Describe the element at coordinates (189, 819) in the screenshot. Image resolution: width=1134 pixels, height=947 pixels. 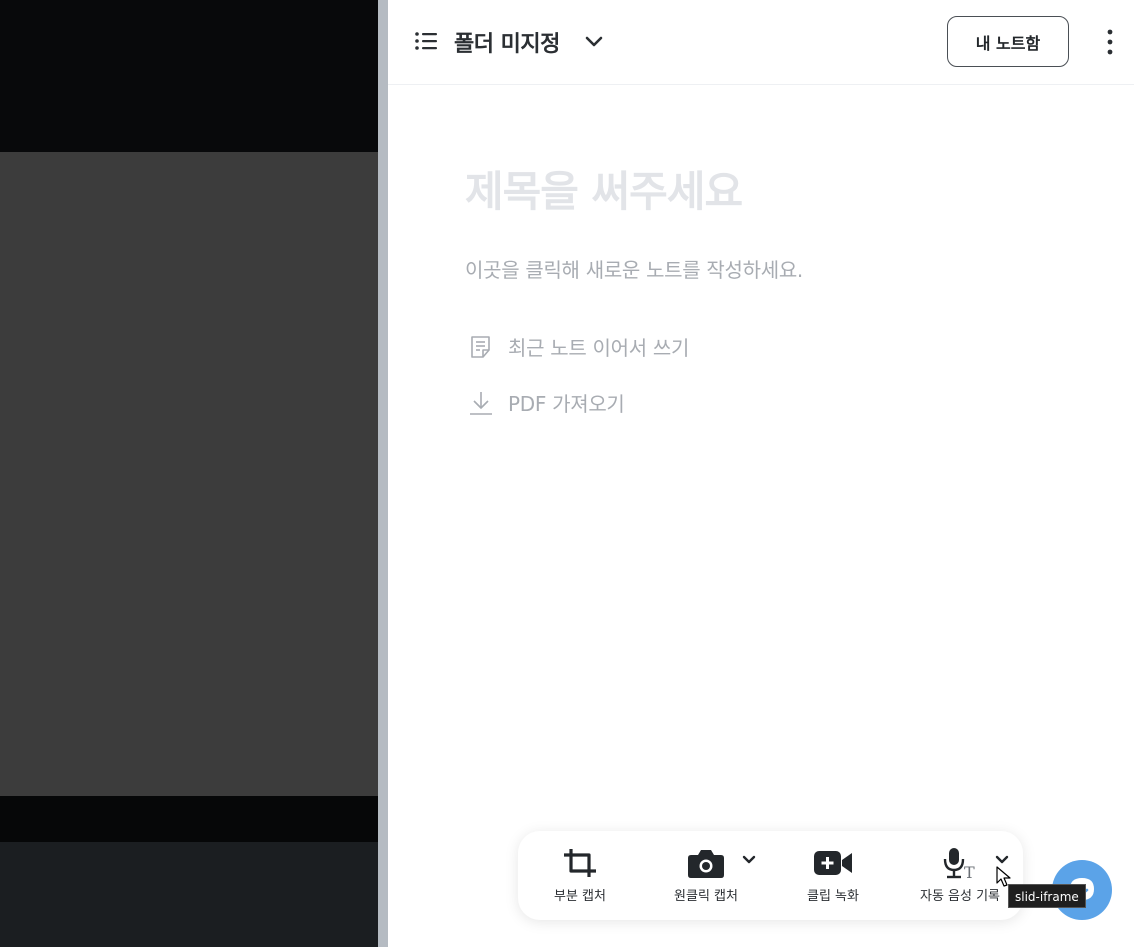
I see `video-bottom-bar` at that location.